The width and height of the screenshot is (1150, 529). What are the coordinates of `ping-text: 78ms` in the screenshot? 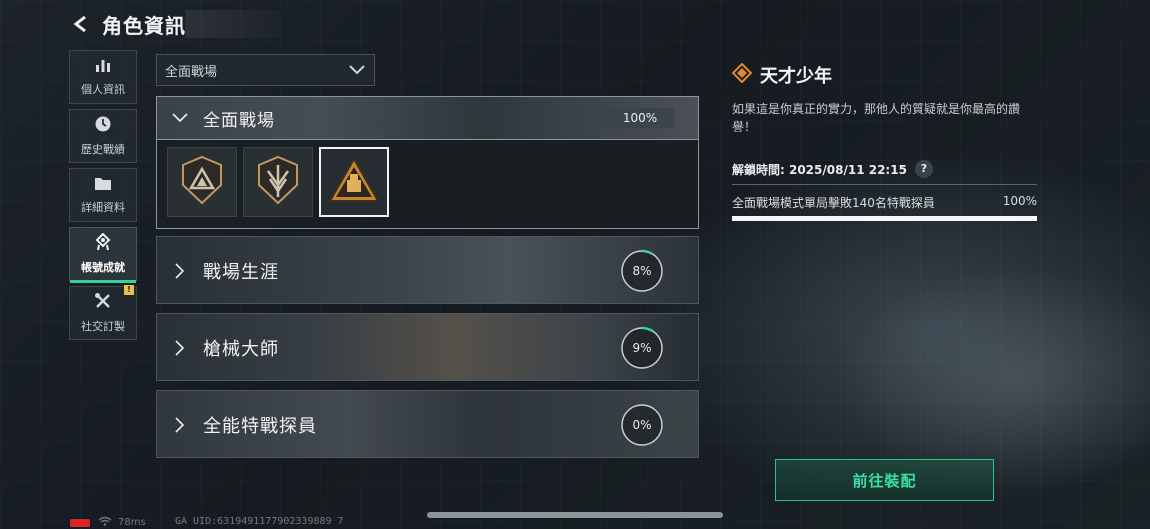 It's located at (132, 522).